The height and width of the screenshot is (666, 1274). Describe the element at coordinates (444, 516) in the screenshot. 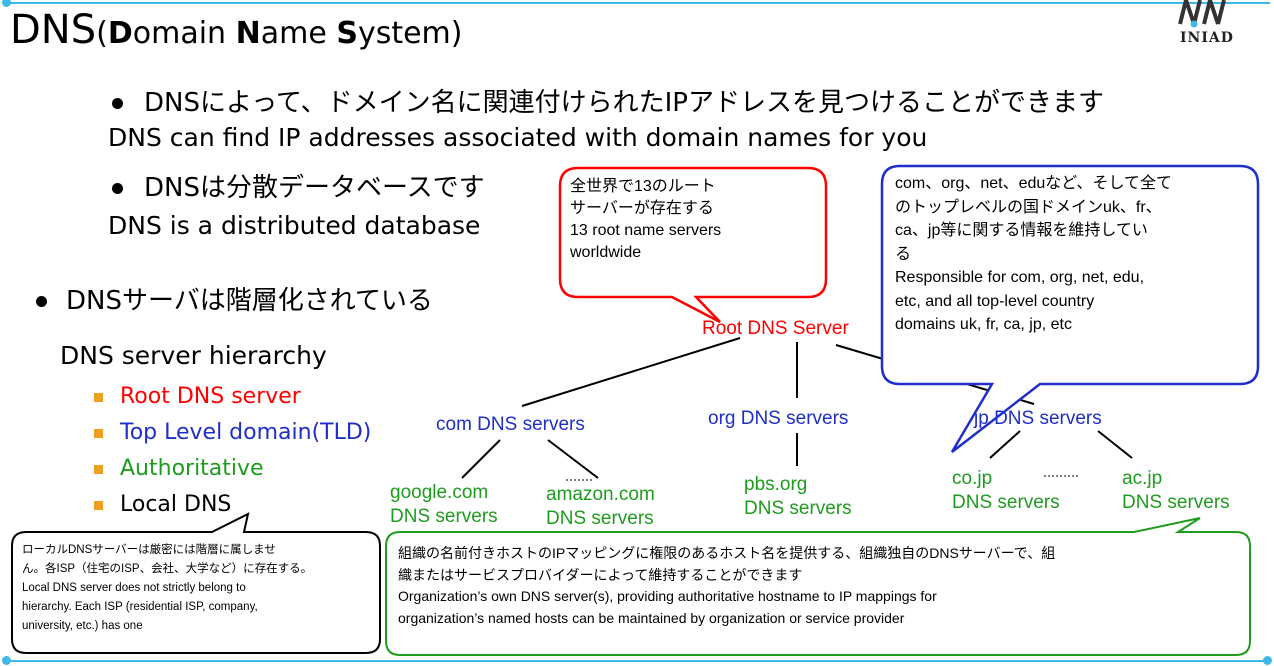

I see `node-google-l2: DNS servers` at that location.